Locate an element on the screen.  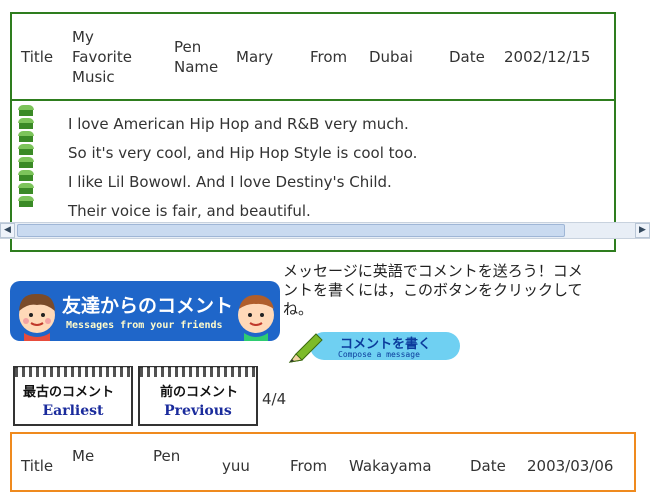
title-value-line1: My is located at coordinates (83, 37).